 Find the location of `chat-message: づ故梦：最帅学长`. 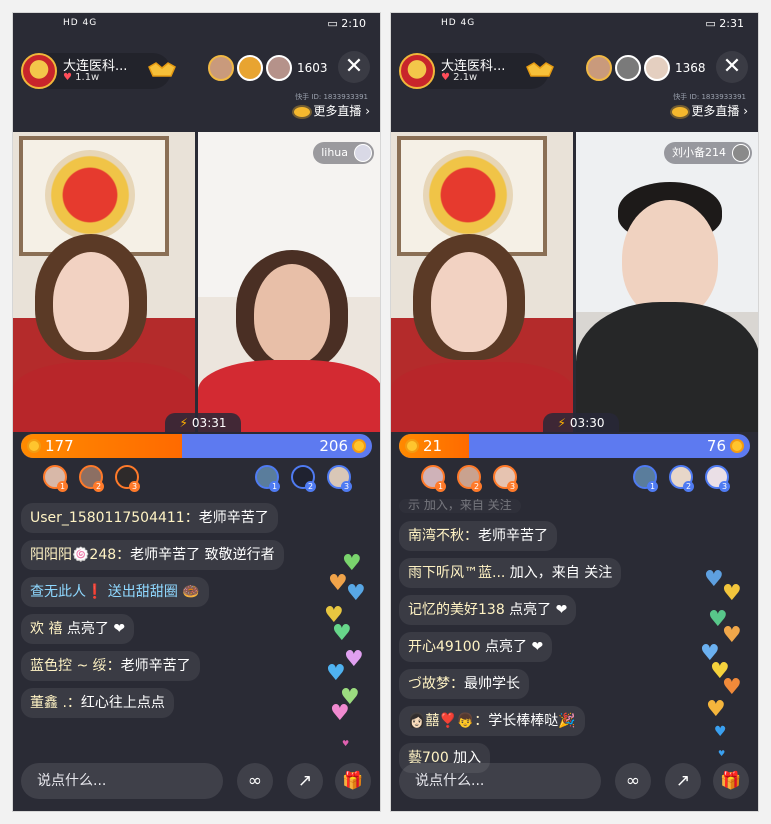

chat-message: づ故梦：最帅学长 is located at coordinates (464, 684).